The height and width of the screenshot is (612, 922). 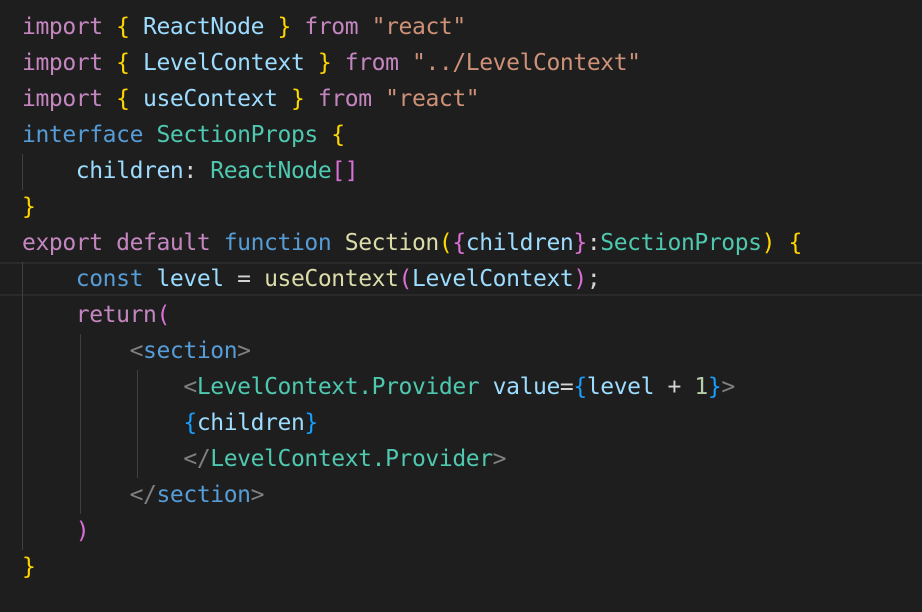 I want to click on code-line: ), so click(x=56, y=531).